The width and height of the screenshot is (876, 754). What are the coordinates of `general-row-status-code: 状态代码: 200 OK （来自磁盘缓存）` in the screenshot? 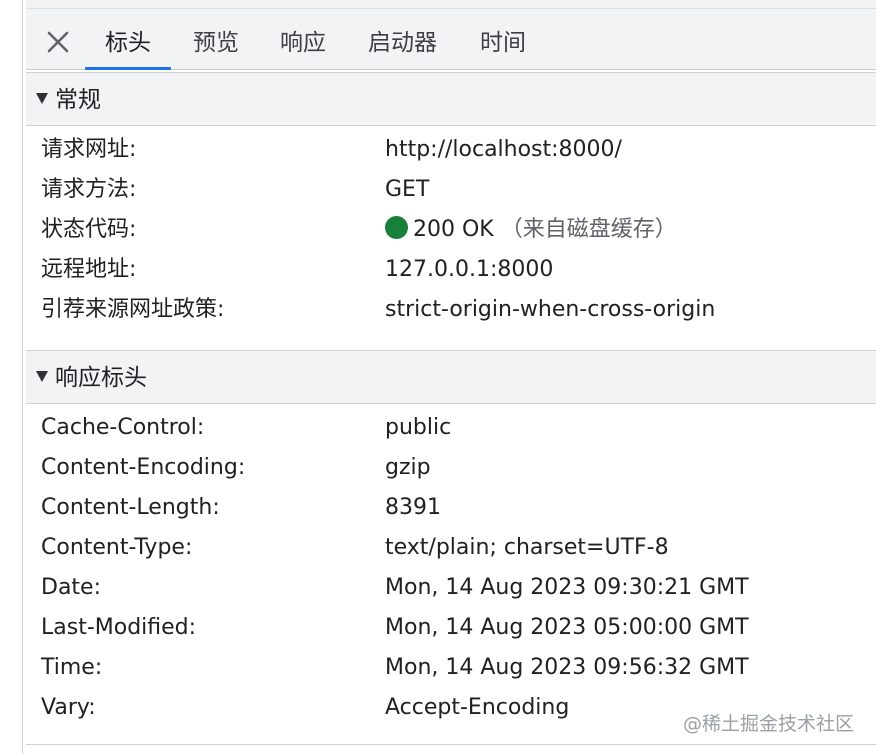 It's located at (458, 230).